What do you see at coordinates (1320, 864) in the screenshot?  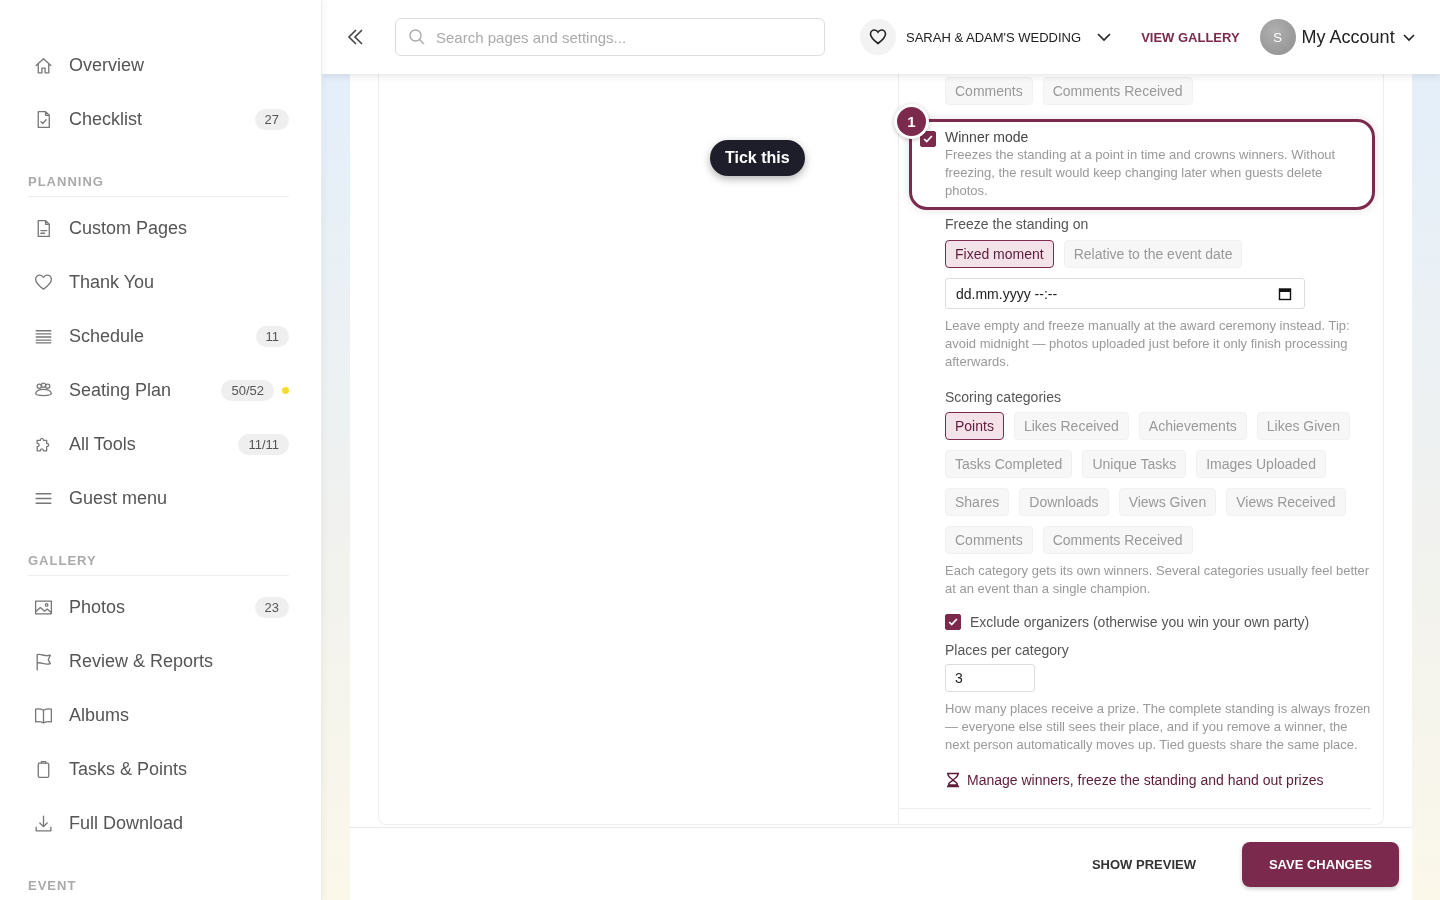 I see `save-changes-button: SAVE CHANGES` at bounding box center [1320, 864].